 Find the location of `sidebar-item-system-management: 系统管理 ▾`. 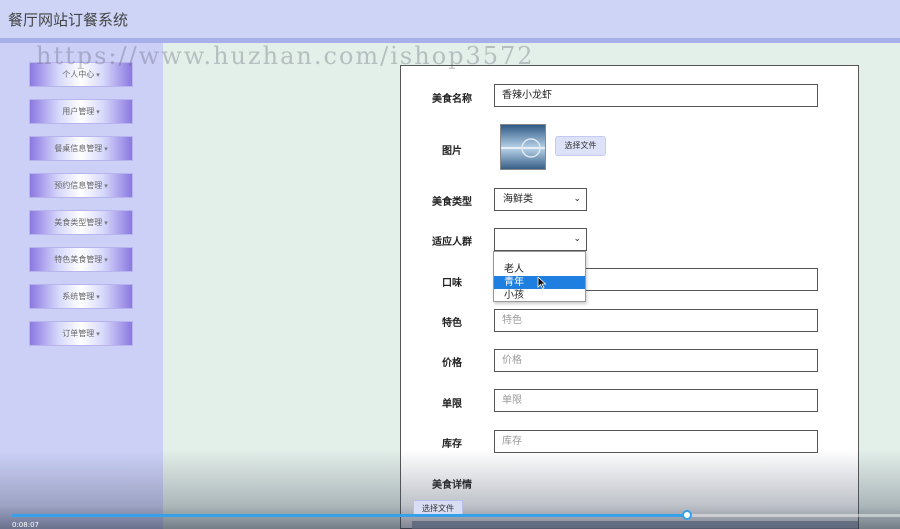

sidebar-item-system-management: 系统管理 ▾ is located at coordinates (81, 296).